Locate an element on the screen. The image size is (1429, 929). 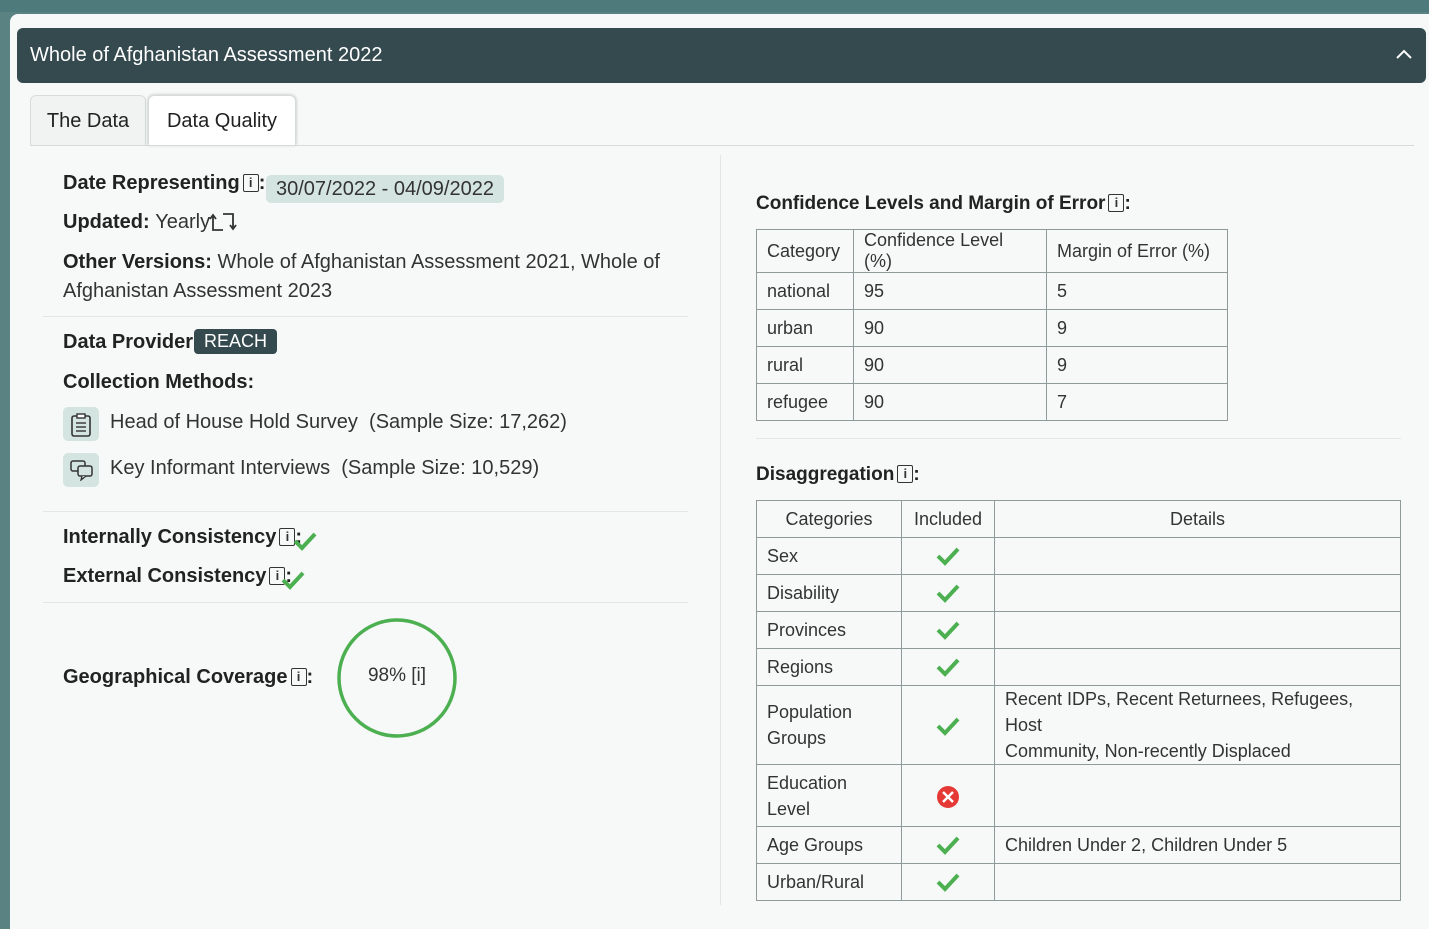
category-line: Regions is located at coordinates (800, 666).